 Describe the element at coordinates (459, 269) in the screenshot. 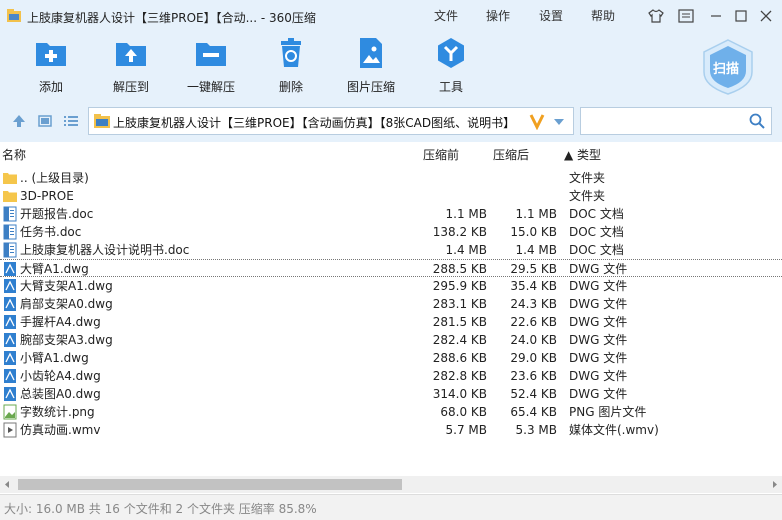

I see `file-size-before: 288.5 KB` at that location.